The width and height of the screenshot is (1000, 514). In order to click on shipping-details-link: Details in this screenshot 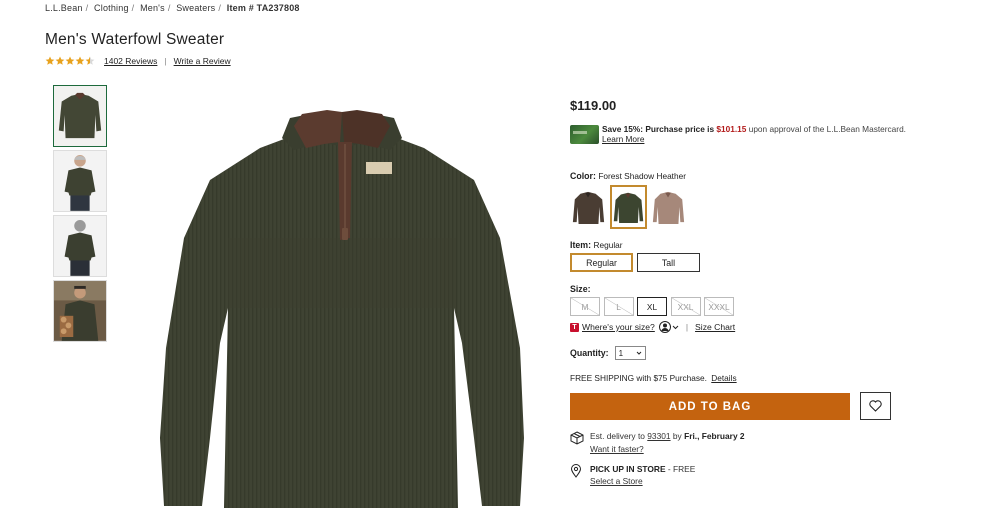, I will do `click(723, 378)`.